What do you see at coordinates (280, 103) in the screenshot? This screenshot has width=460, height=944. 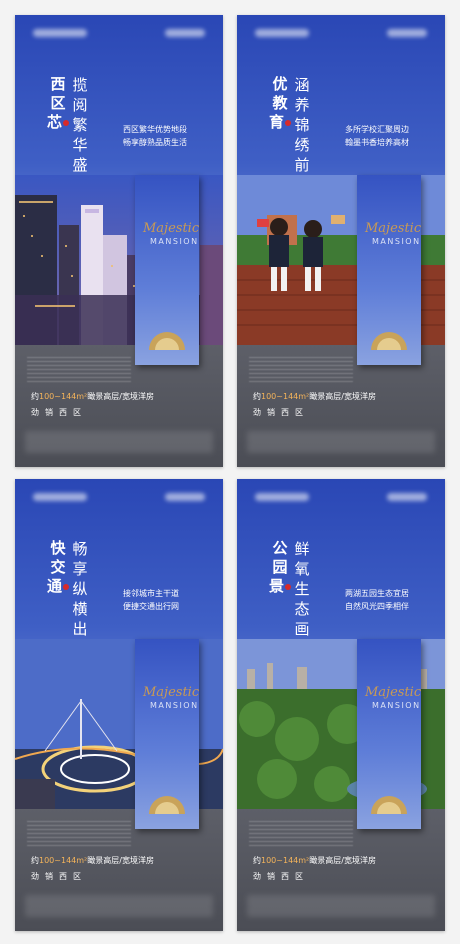 I see `short-title: 优教育` at bounding box center [280, 103].